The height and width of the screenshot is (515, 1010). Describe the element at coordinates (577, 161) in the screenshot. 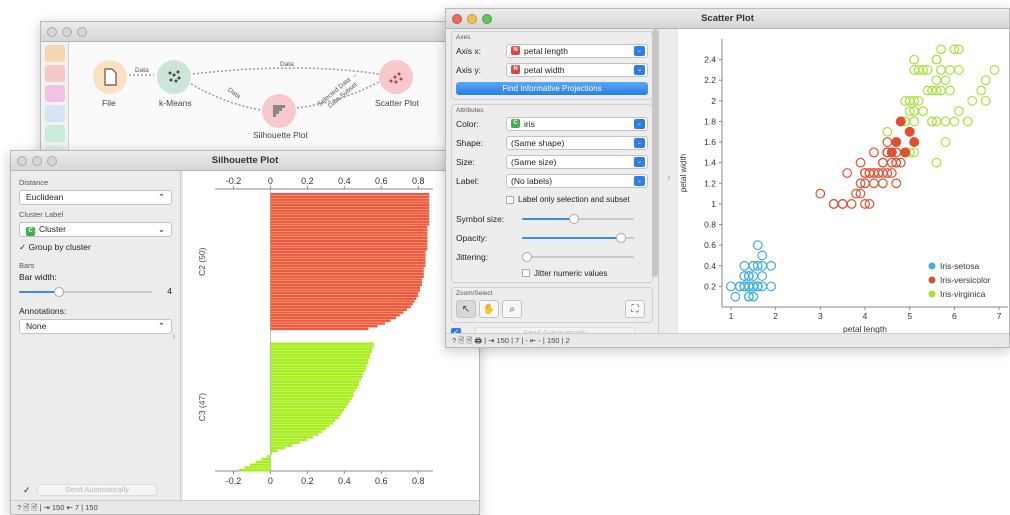

I see `size-combo: (Same size) ⌄` at that location.